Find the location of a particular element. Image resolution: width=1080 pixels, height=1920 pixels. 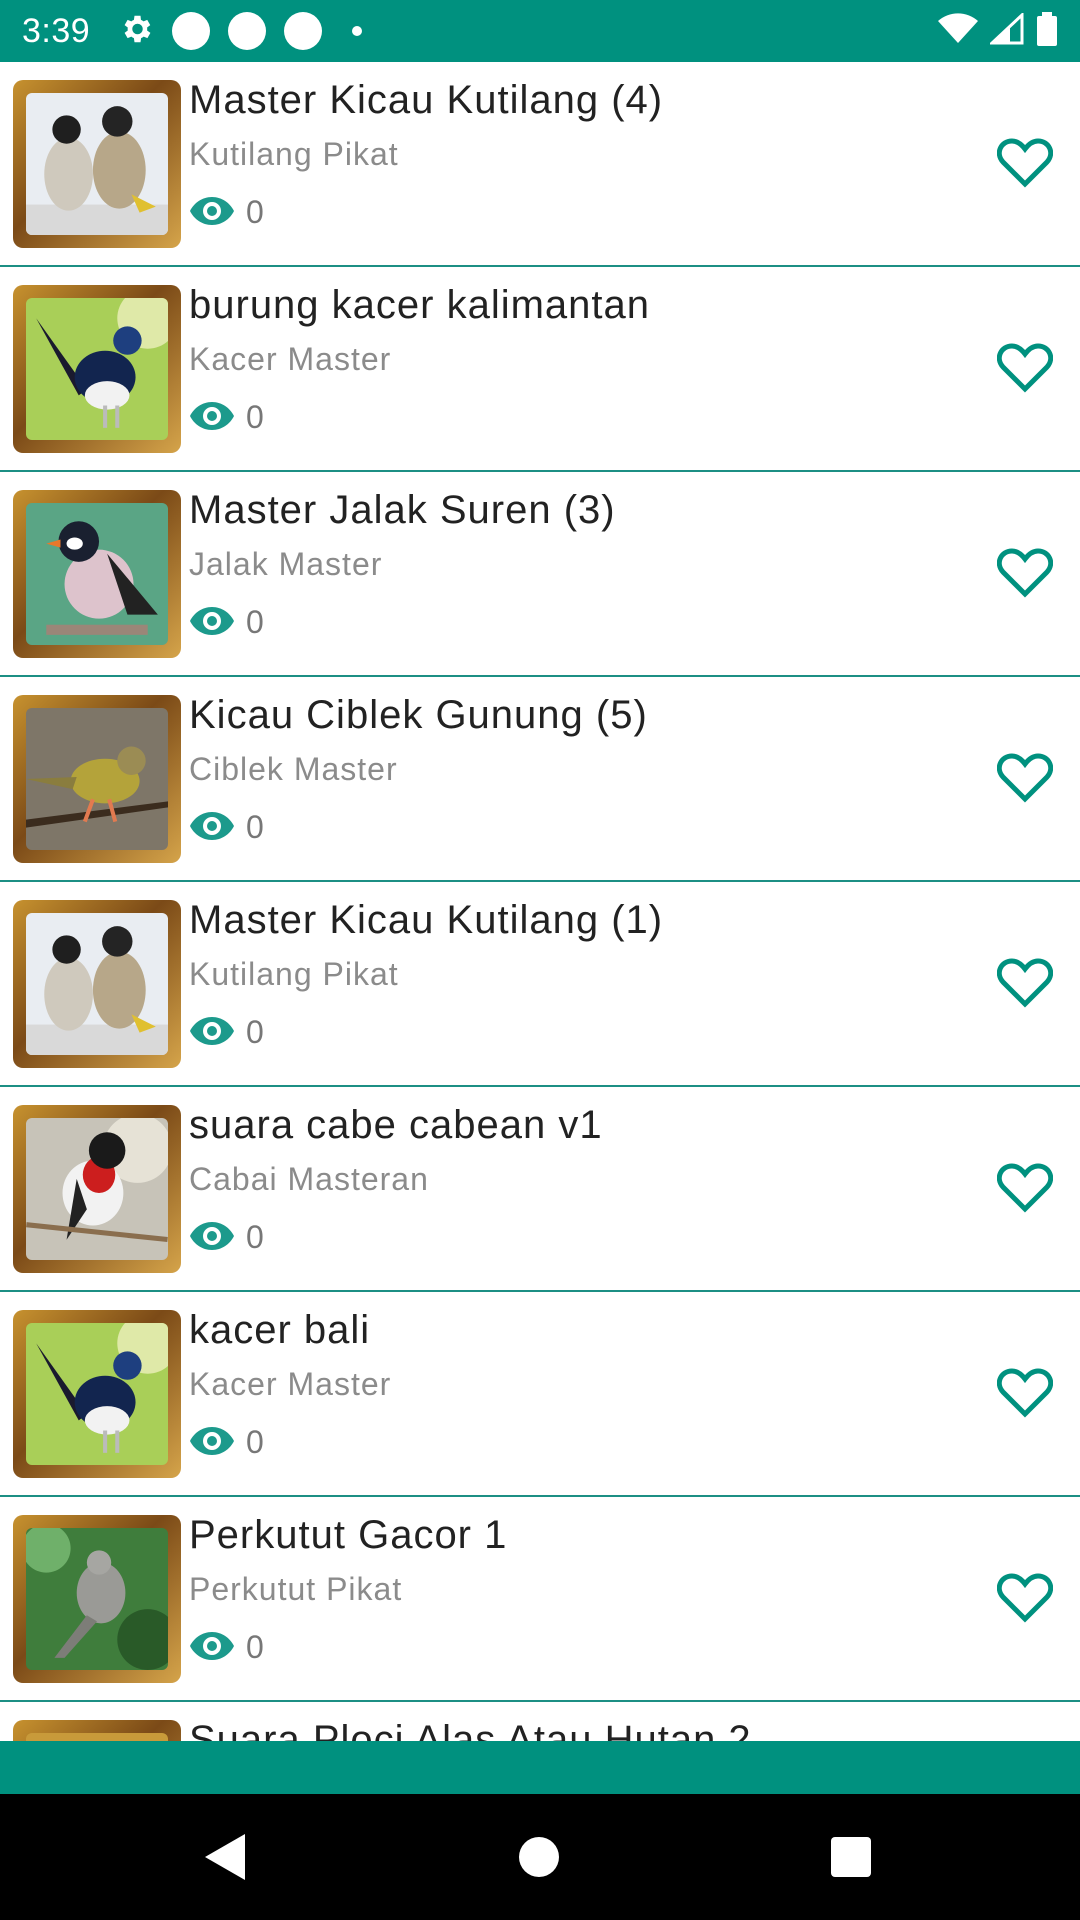

home-button is located at coordinates (539, 1857).